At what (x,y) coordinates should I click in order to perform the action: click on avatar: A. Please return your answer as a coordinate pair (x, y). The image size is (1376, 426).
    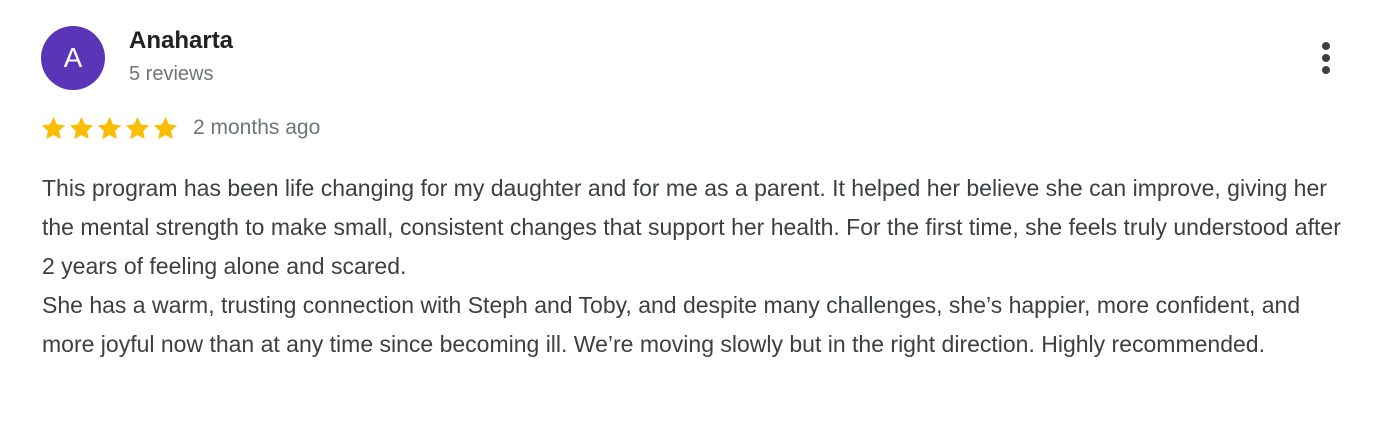
    Looking at the image, I should click on (73, 58).